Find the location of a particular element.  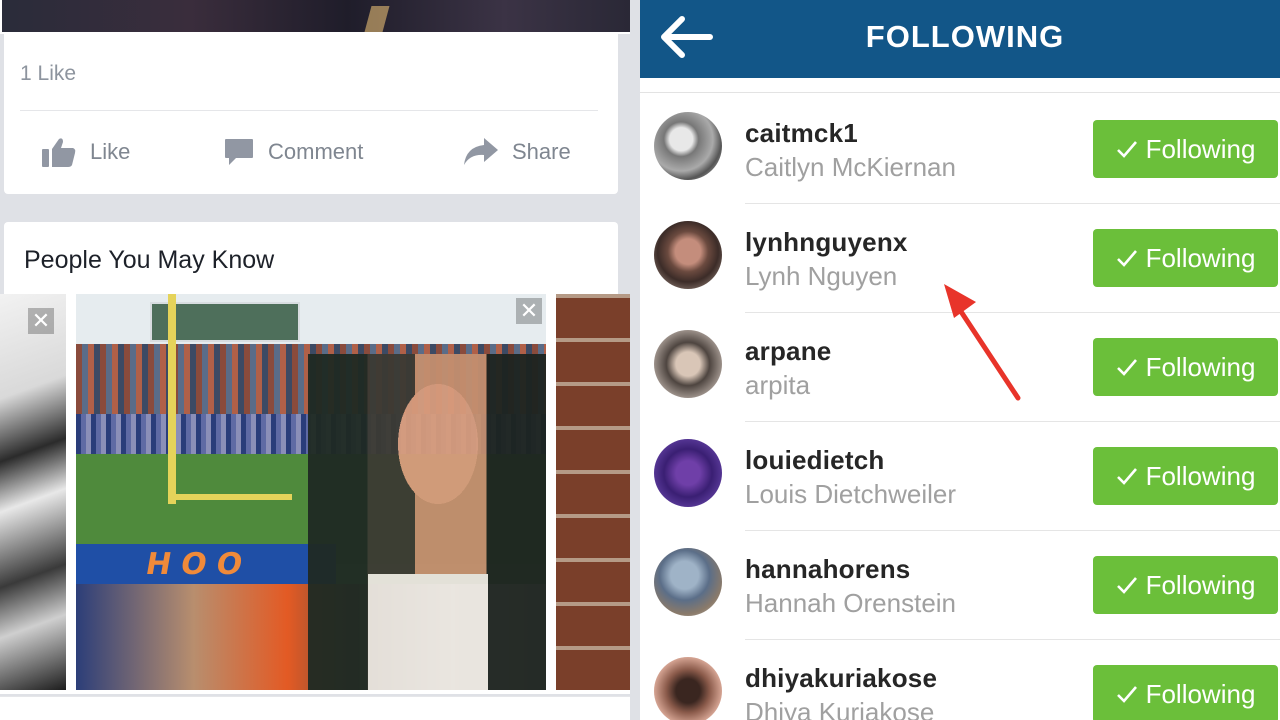

likes-count: 1 Like is located at coordinates (48, 74).